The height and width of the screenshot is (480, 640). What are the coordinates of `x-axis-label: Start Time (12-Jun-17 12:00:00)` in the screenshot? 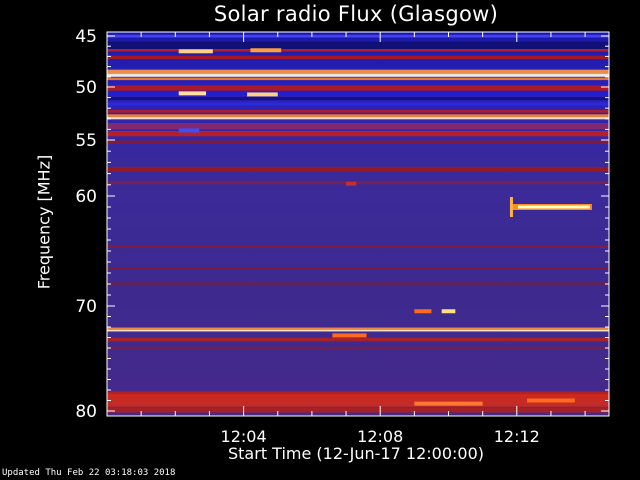 It's located at (356, 453).